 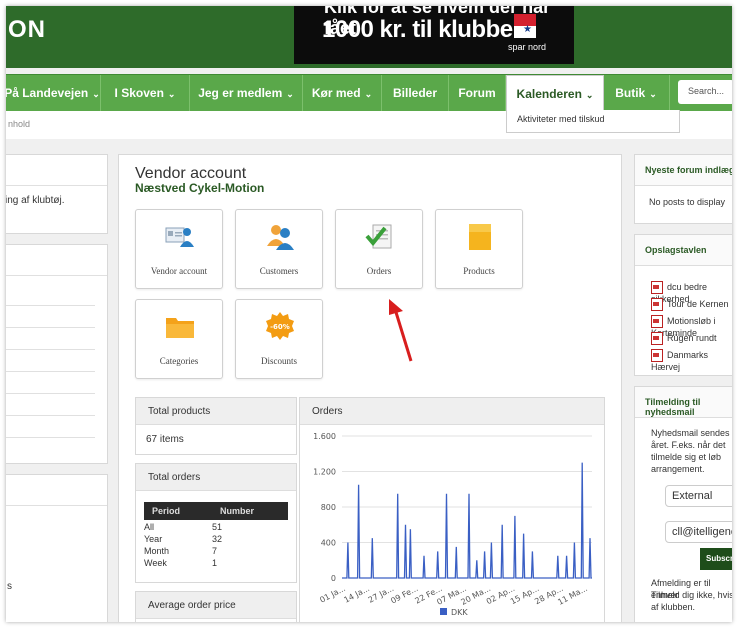 I want to click on vendor-card-icon, so click(x=179, y=237).